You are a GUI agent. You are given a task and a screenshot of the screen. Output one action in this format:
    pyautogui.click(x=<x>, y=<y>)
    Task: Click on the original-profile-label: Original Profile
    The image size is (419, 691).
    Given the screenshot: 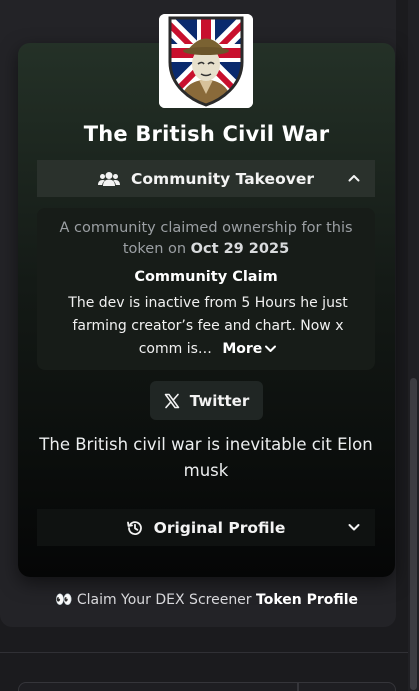 What is the action you would take?
    pyautogui.click(x=219, y=527)
    